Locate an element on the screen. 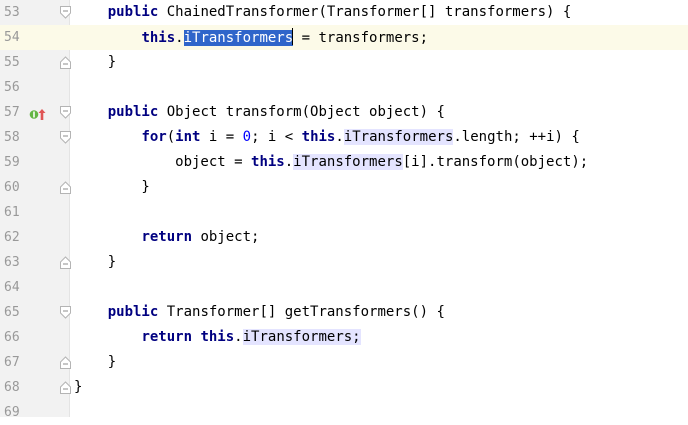 This screenshot has height=425, width=688. code-line: 61 is located at coordinates (344, 212).